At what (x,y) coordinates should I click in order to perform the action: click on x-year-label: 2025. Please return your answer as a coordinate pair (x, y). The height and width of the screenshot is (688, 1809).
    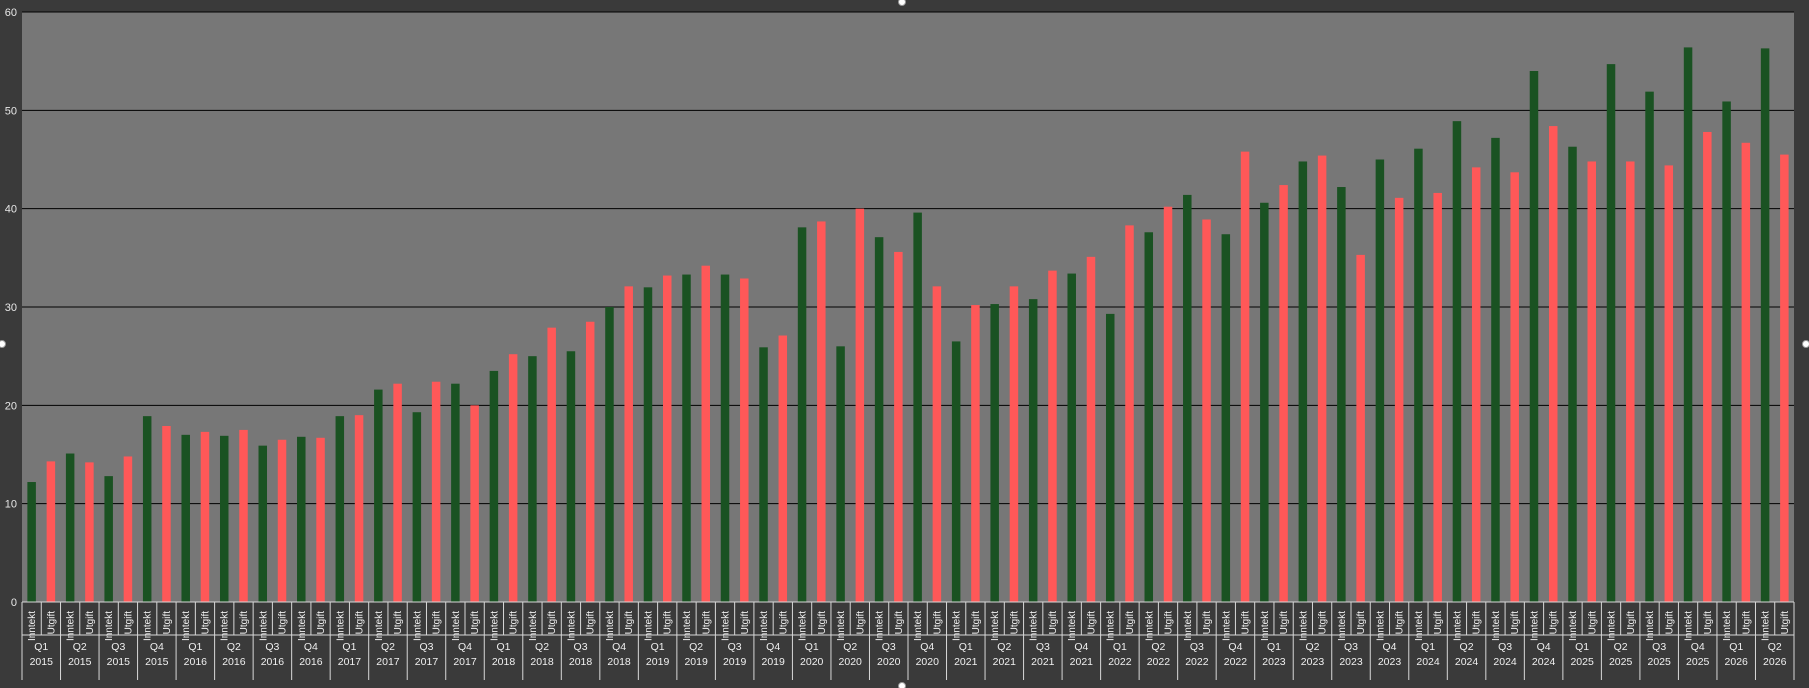
    Looking at the image, I should click on (1698, 662).